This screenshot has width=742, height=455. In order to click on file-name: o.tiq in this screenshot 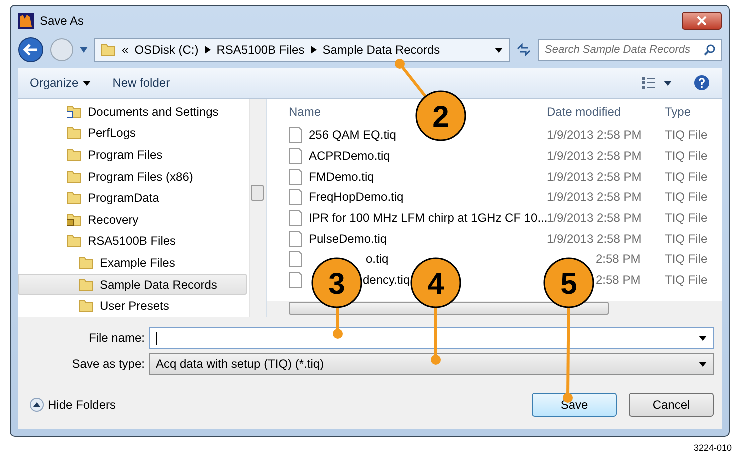, I will do `click(377, 259)`.